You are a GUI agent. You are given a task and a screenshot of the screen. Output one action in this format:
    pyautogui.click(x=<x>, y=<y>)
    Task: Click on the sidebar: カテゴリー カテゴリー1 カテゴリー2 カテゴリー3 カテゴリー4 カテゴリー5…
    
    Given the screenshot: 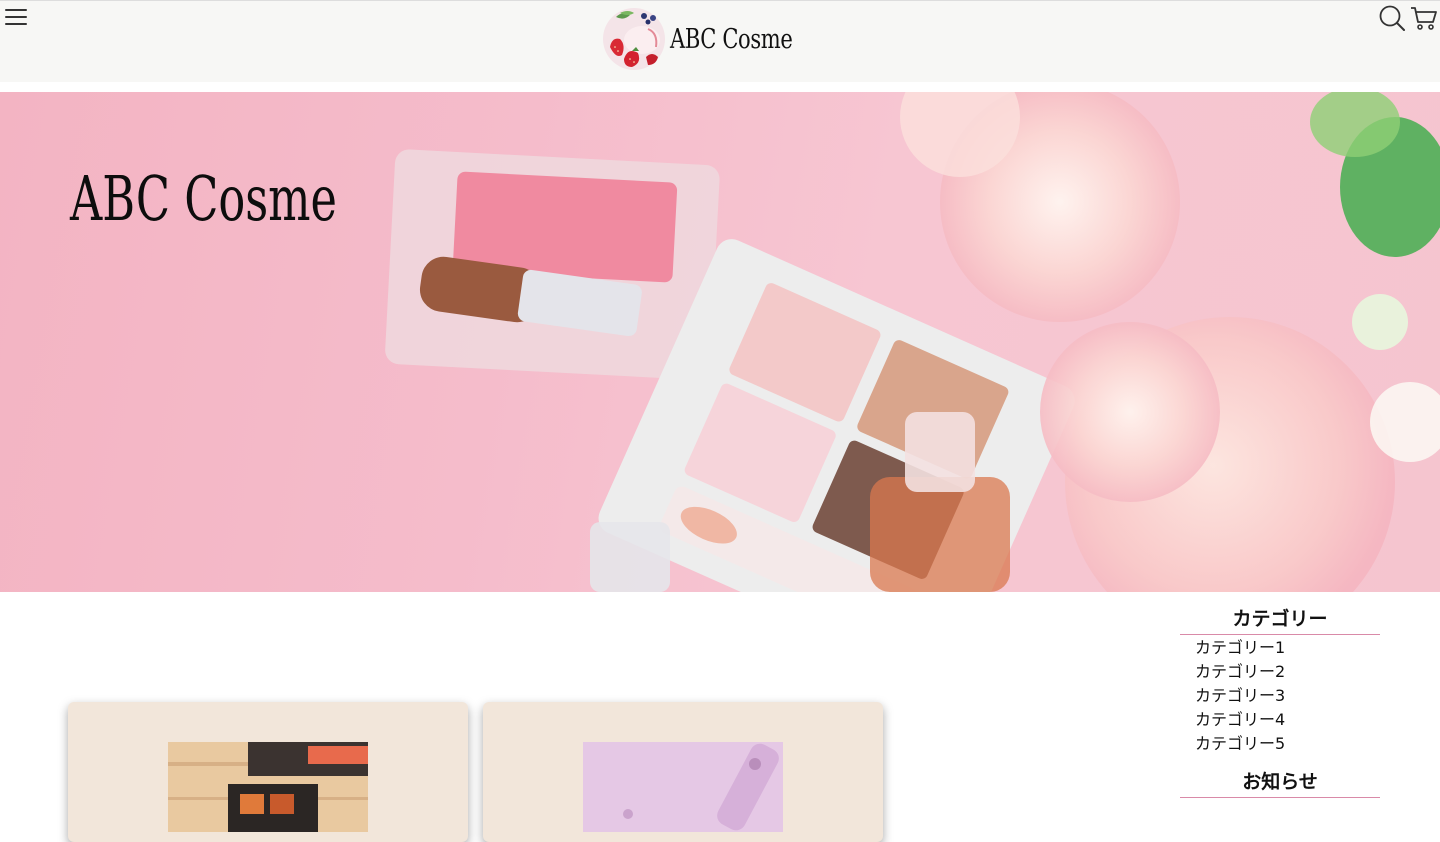 What is the action you would take?
    pyautogui.click(x=1280, y=702)
    